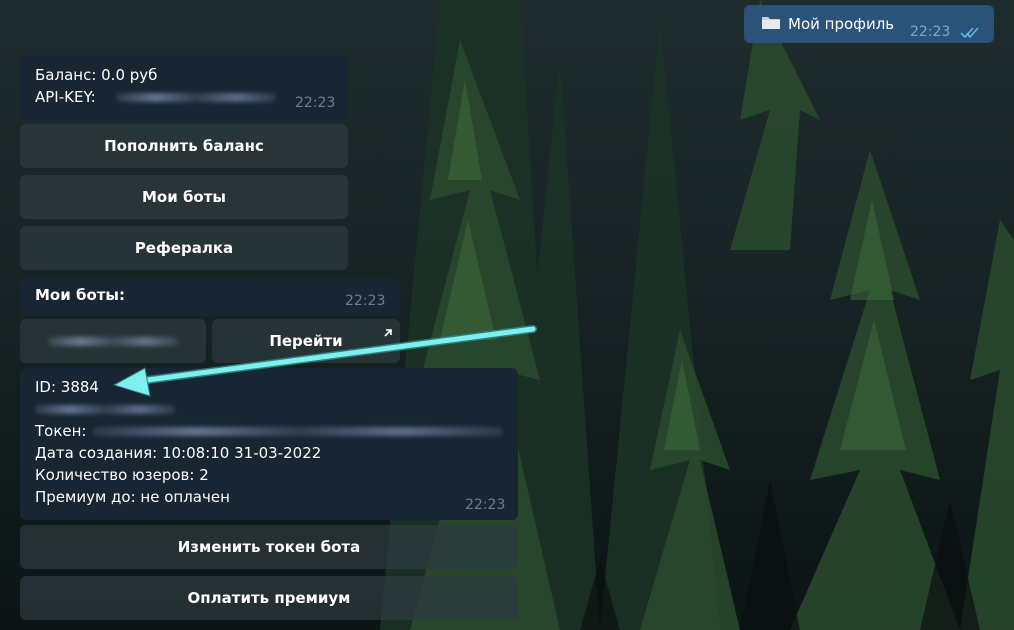 This screenshot has height=630, width=1014. What do you see at coordinates (210, 297) in the screenshot?
I see `bots-message: Мои боты: 22:23` at bounding box center [210, 297].